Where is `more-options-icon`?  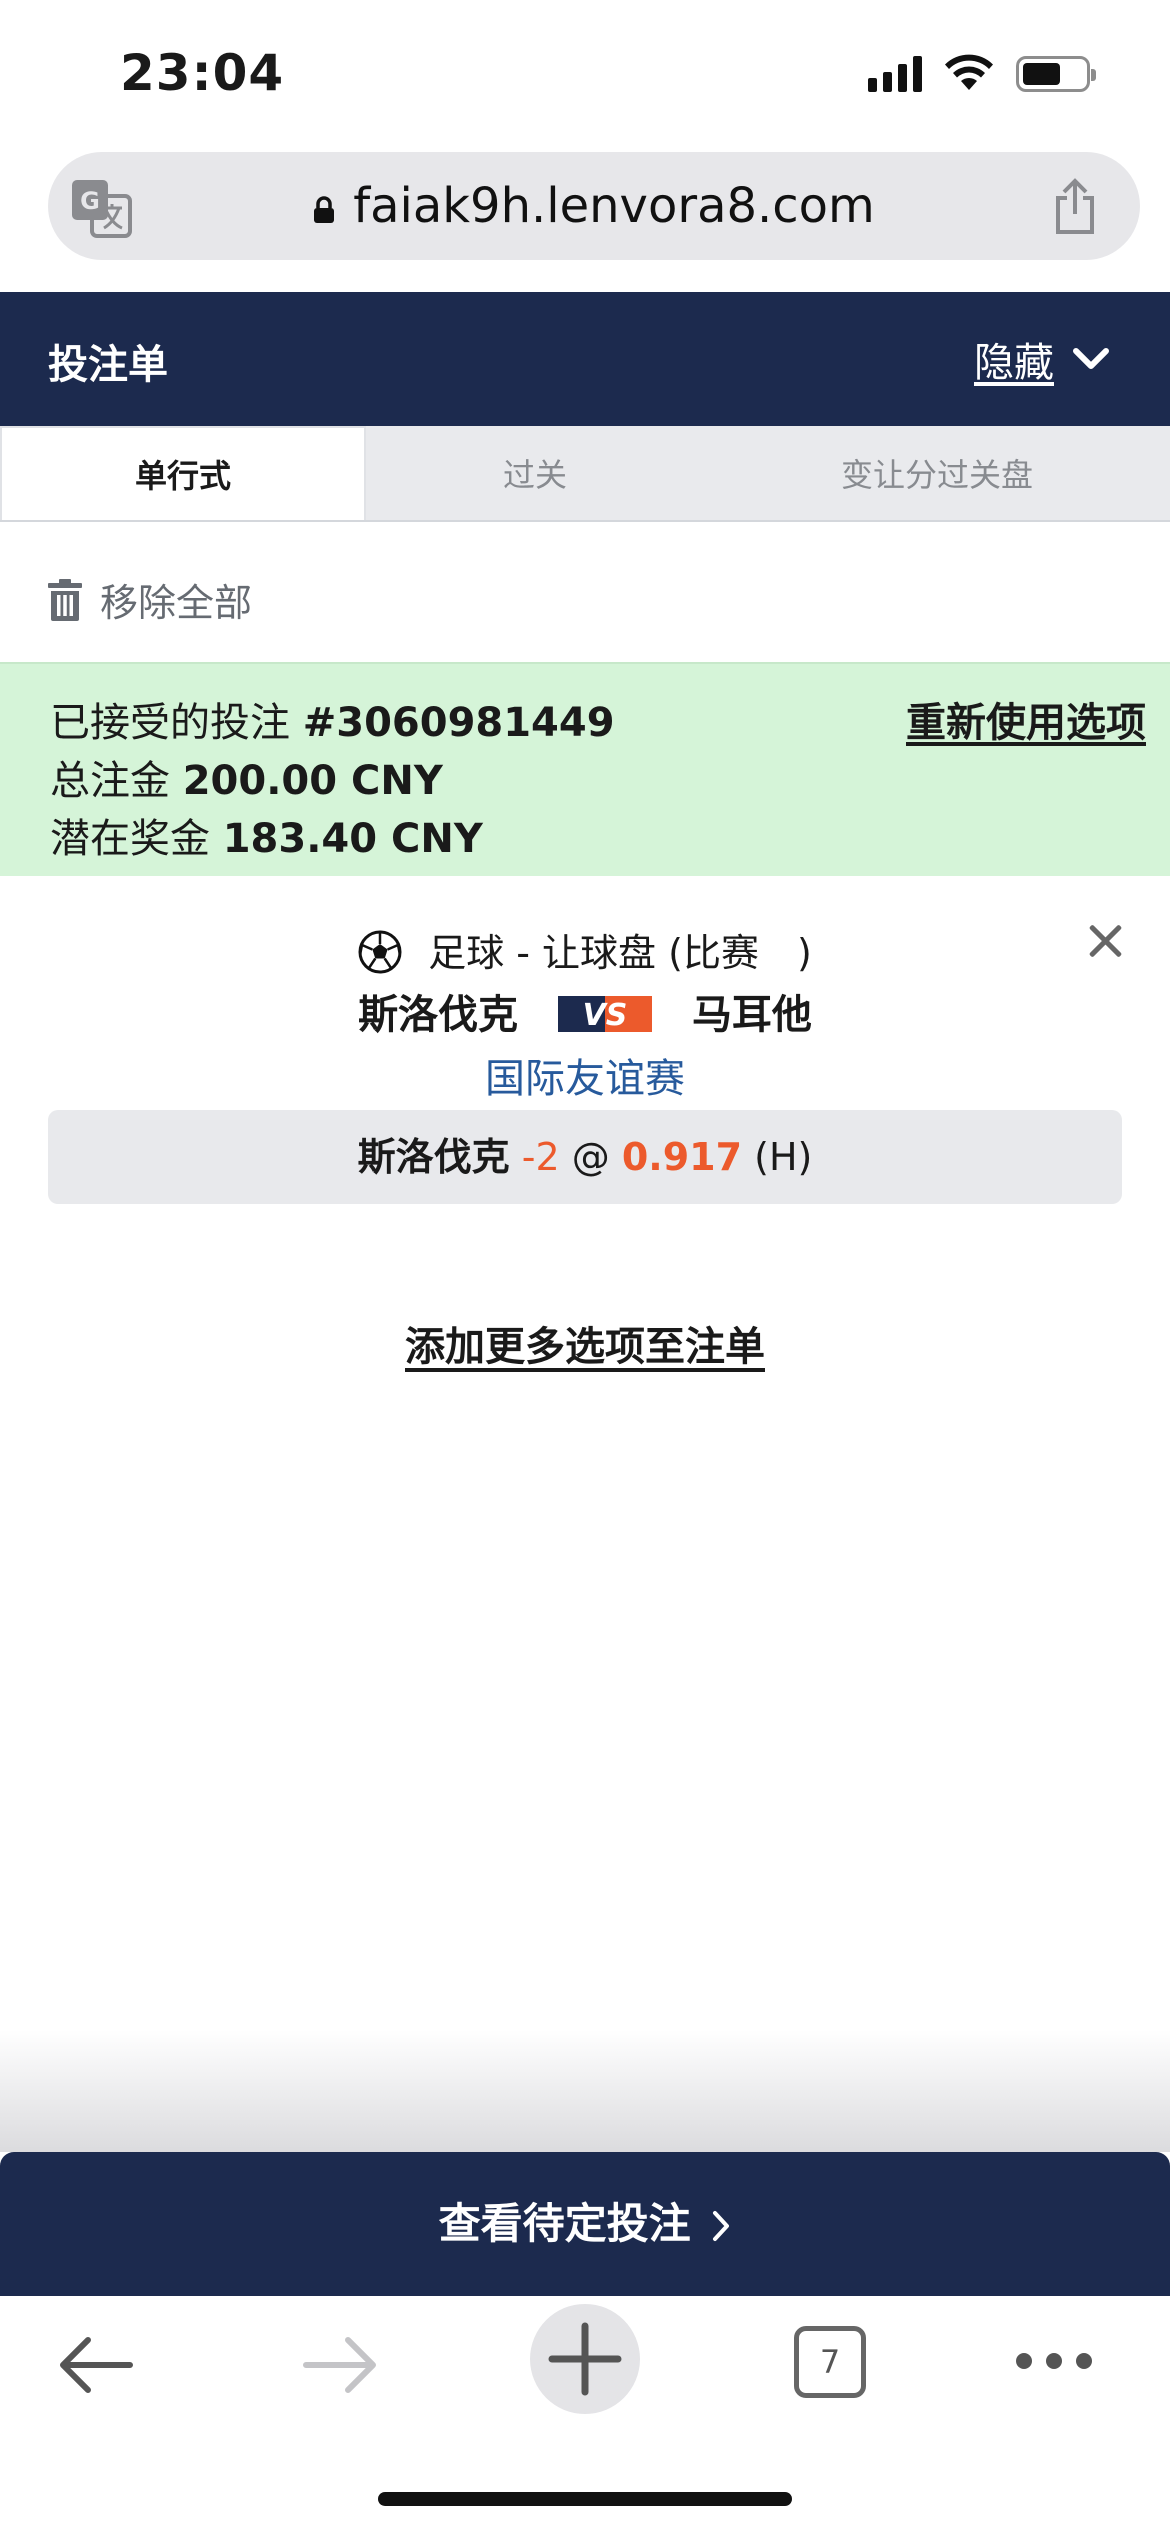
more-options-icon is located at coordinates (1054, 2361).